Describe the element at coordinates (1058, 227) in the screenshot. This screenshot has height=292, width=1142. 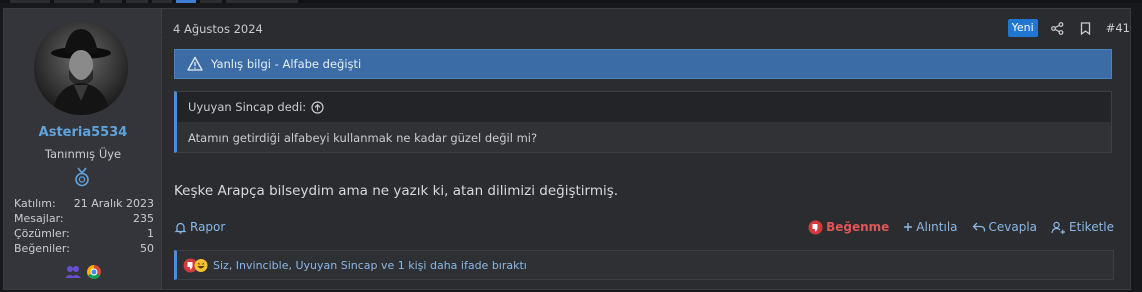
I see `user-tag-icon` at that location.